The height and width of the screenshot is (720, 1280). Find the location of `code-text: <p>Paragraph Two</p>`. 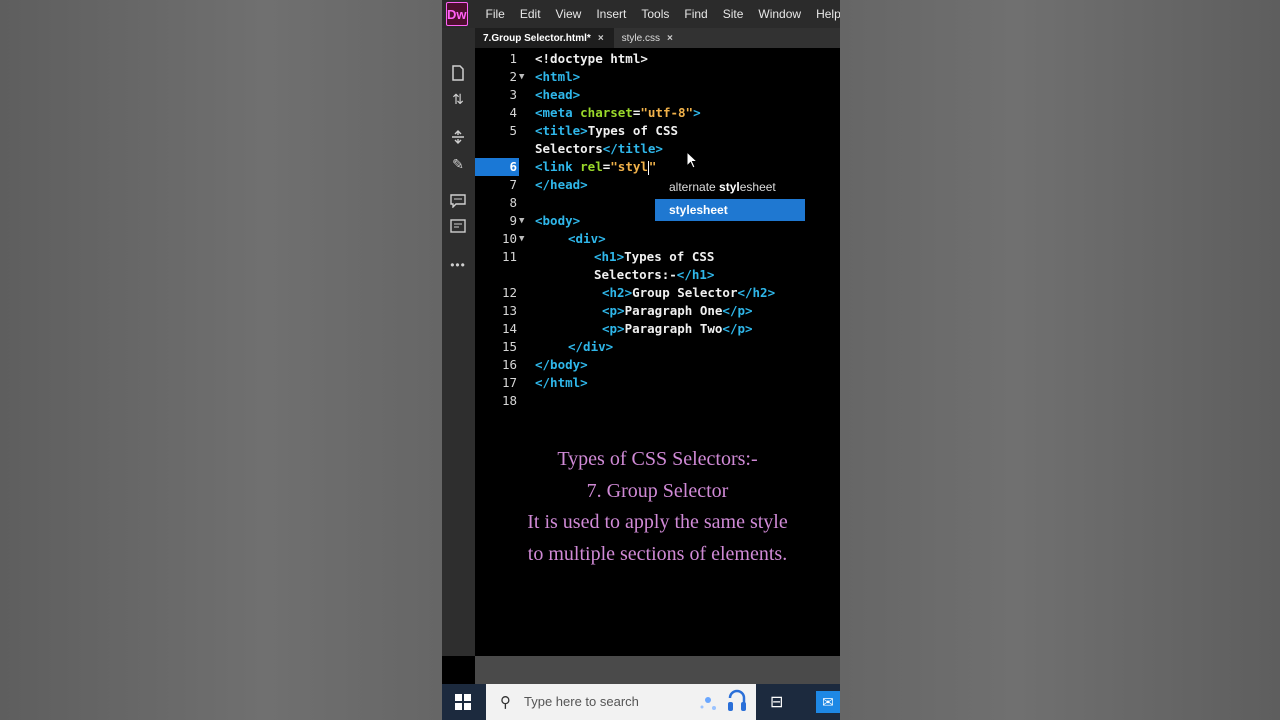

code-text: <p>Paragraph Two</p> is located at coordinates (677, 329).